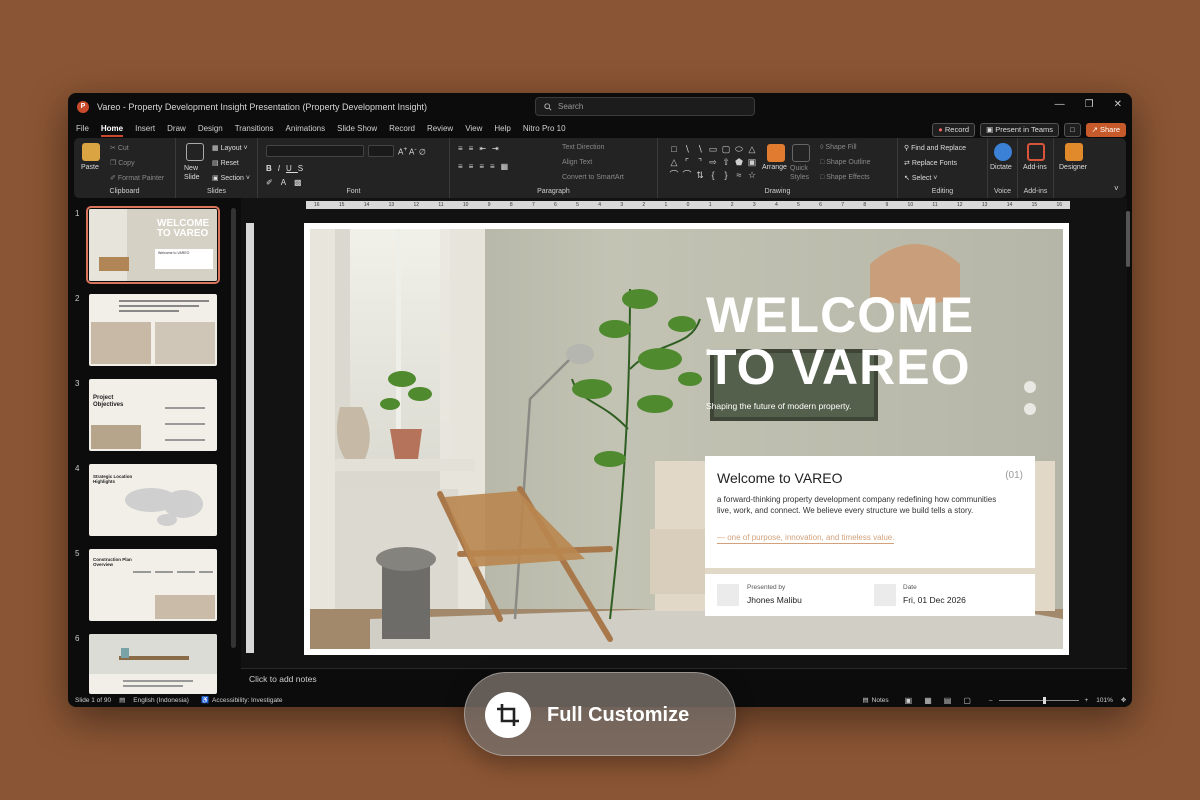 Image resolution: width=1200 pixels, height=800 pixels. What do you see at coordinates (306, 129) in the screenshot?
I see `tab-animations: Animations` at bounding box center [306, 129].